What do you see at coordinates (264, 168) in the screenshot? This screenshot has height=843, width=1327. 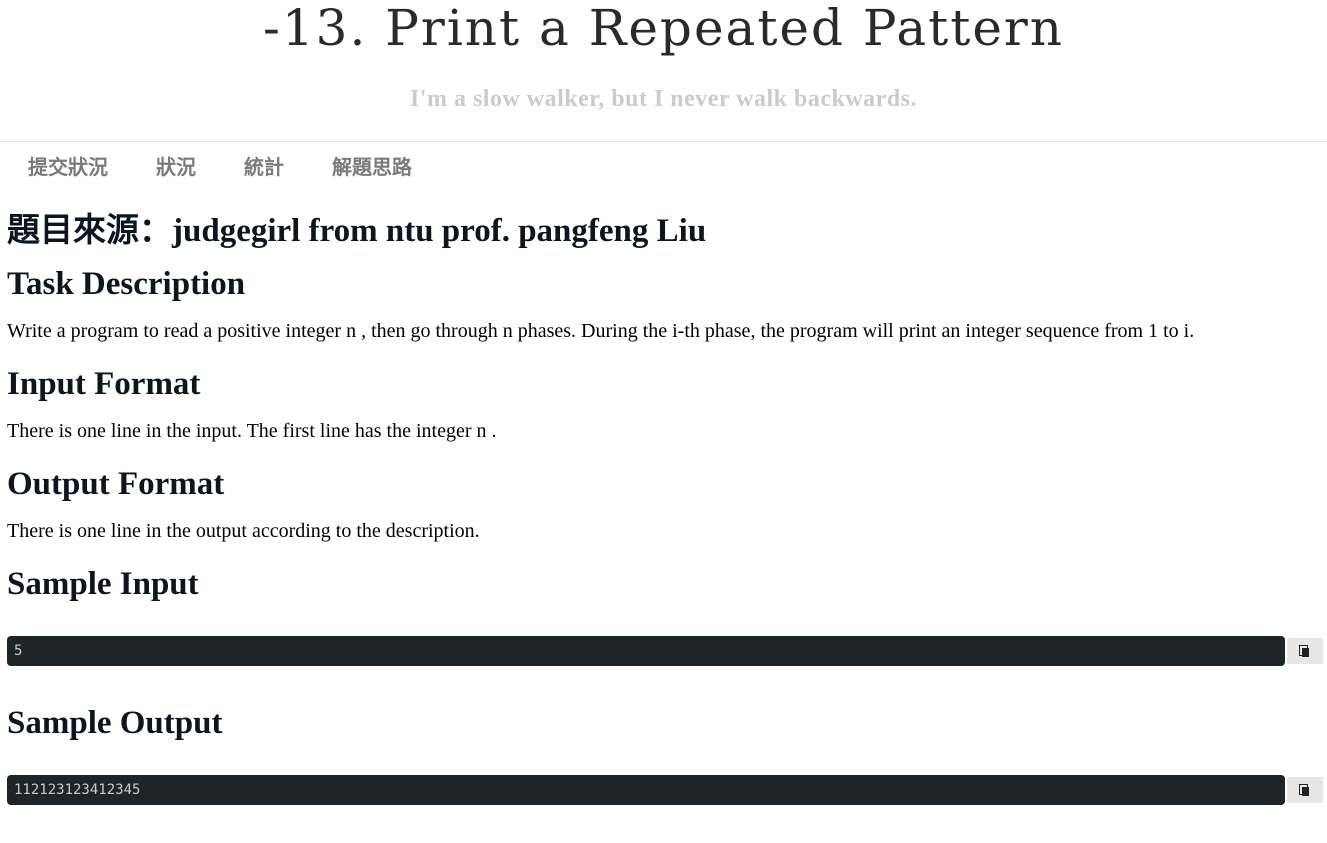 I see `nav-item-statistics: 統計` at bounding box center [264, 168].